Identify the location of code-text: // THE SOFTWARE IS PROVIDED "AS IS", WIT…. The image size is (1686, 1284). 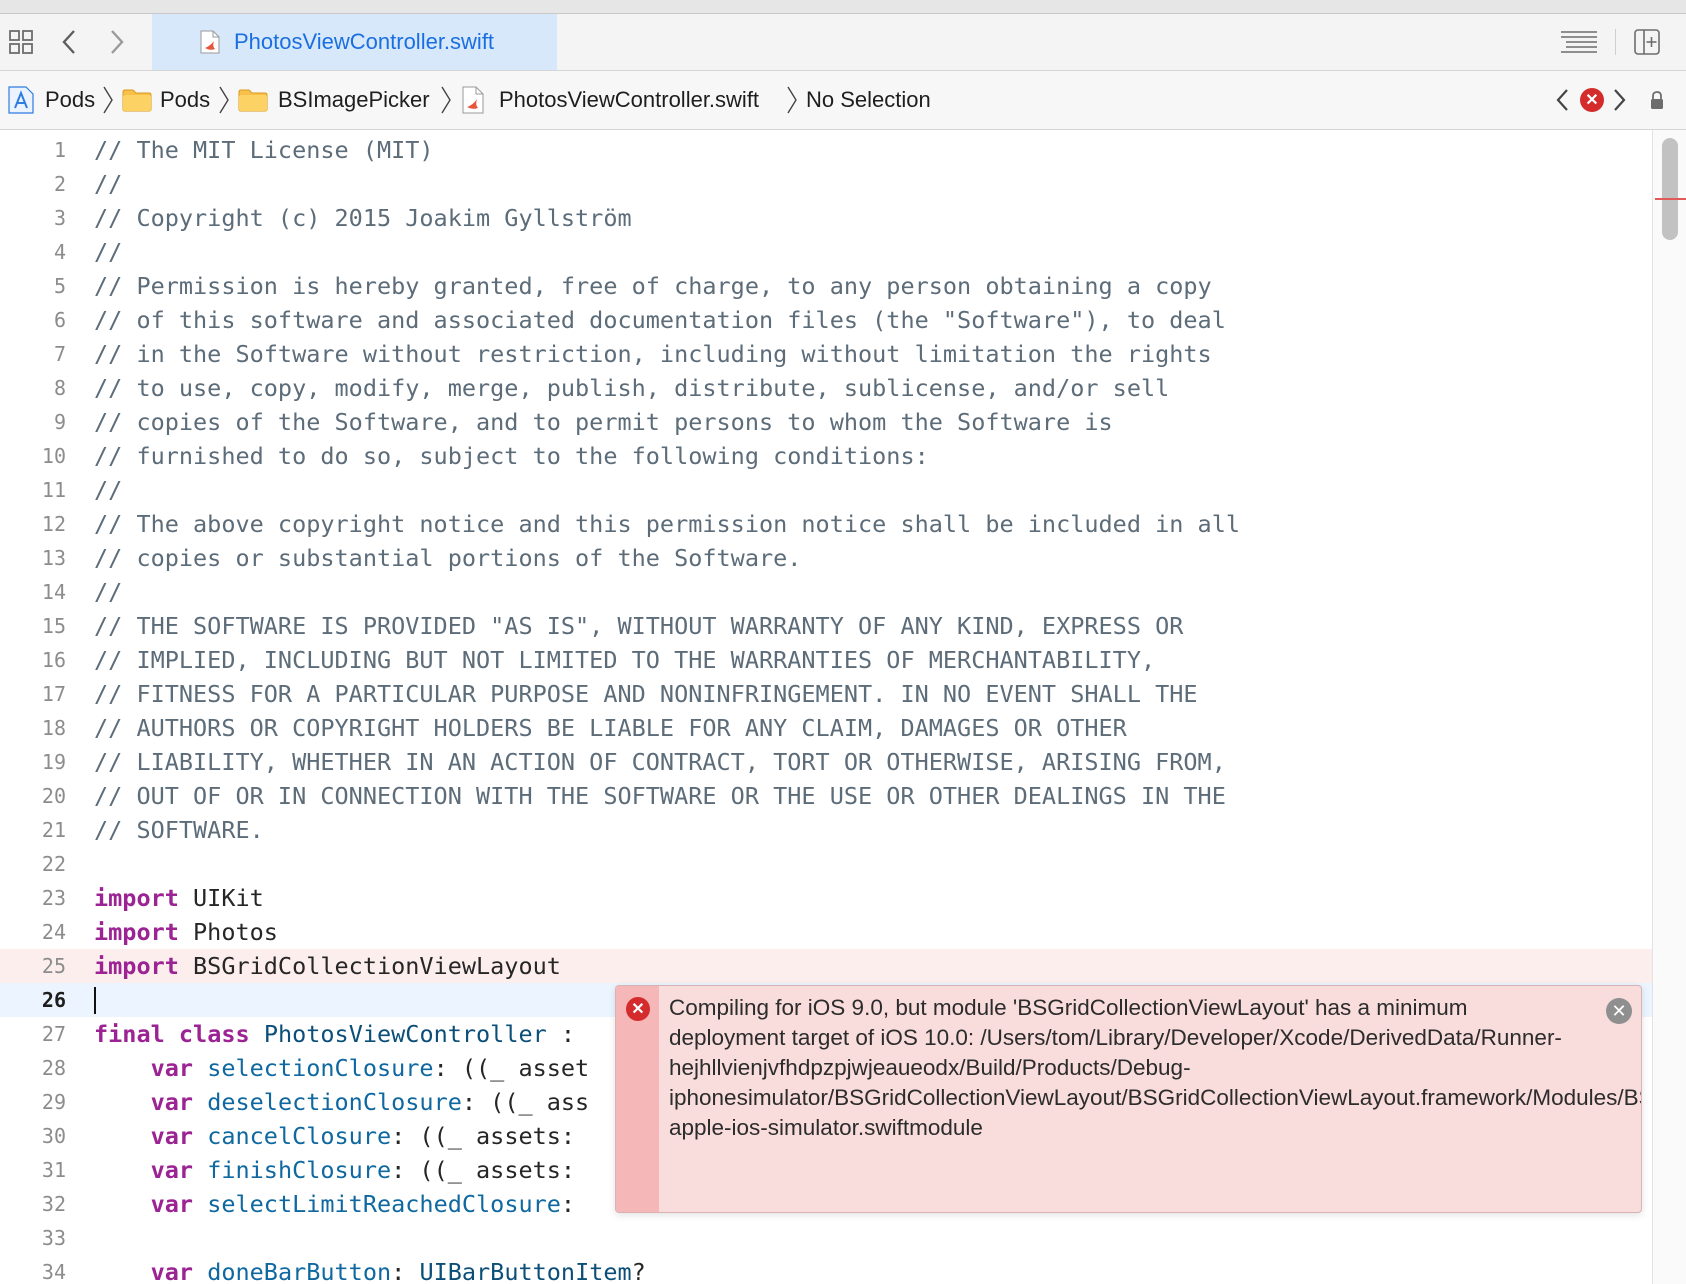
(639, 626).